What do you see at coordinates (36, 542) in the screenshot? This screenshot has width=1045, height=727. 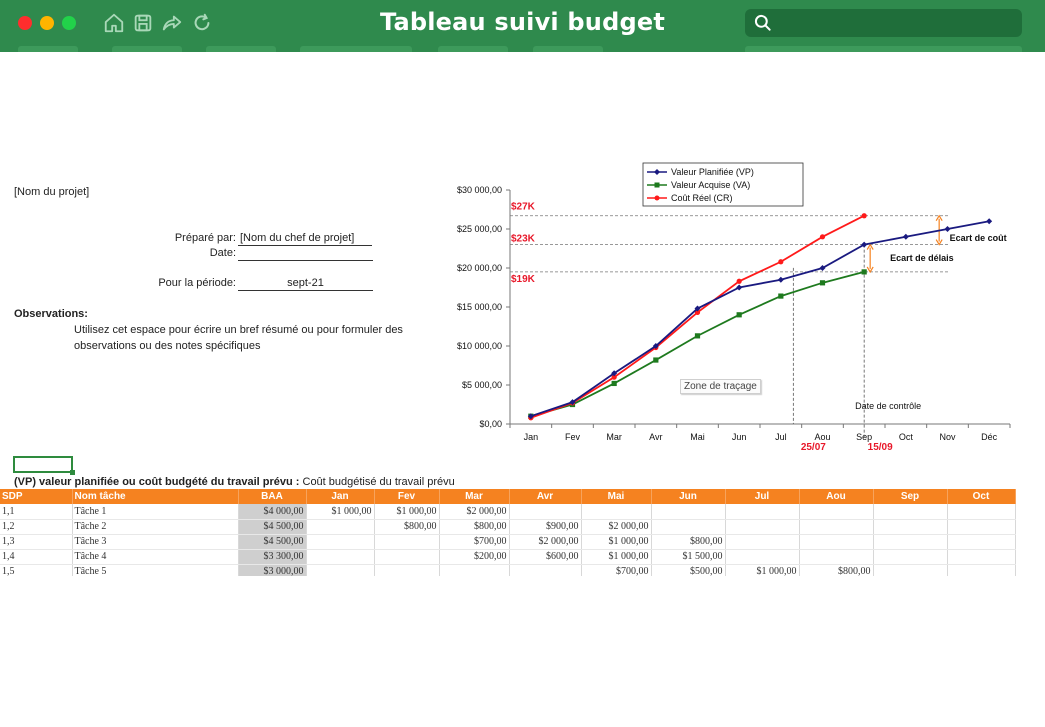 I see `table-cell: 1,3` at bounding box center [36, 542].